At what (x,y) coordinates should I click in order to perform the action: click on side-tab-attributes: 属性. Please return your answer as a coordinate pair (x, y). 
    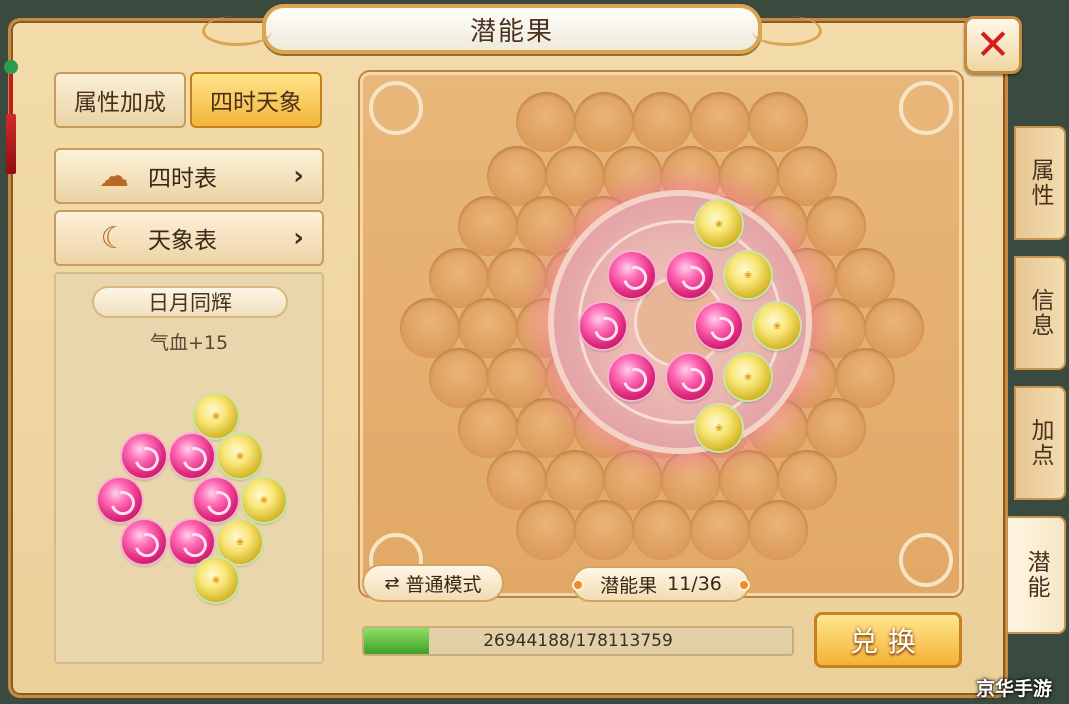
    Looking at the image, I should click on (1040, 183).